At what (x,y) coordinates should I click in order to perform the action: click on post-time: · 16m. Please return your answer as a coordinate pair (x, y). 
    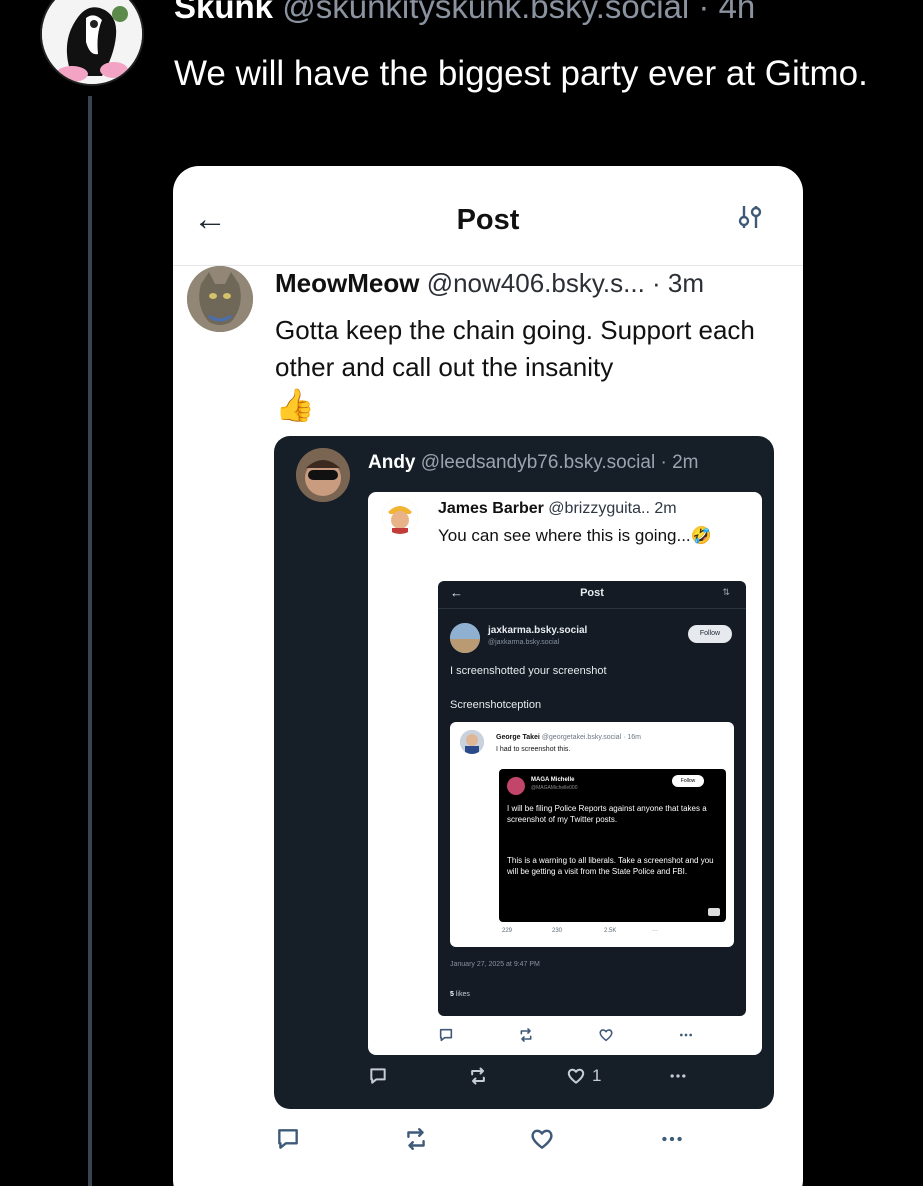
    Looking at the image, I should click on (632, 737).